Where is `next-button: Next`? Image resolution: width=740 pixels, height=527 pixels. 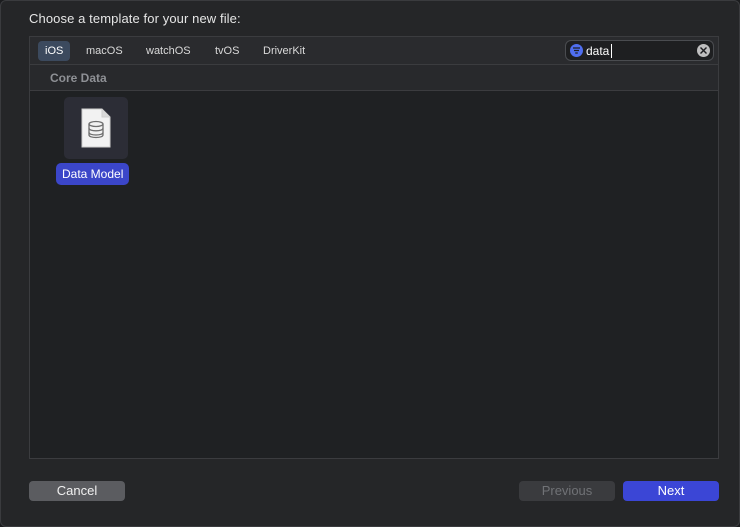 next-button: Next is located at coordinates (671, 491).